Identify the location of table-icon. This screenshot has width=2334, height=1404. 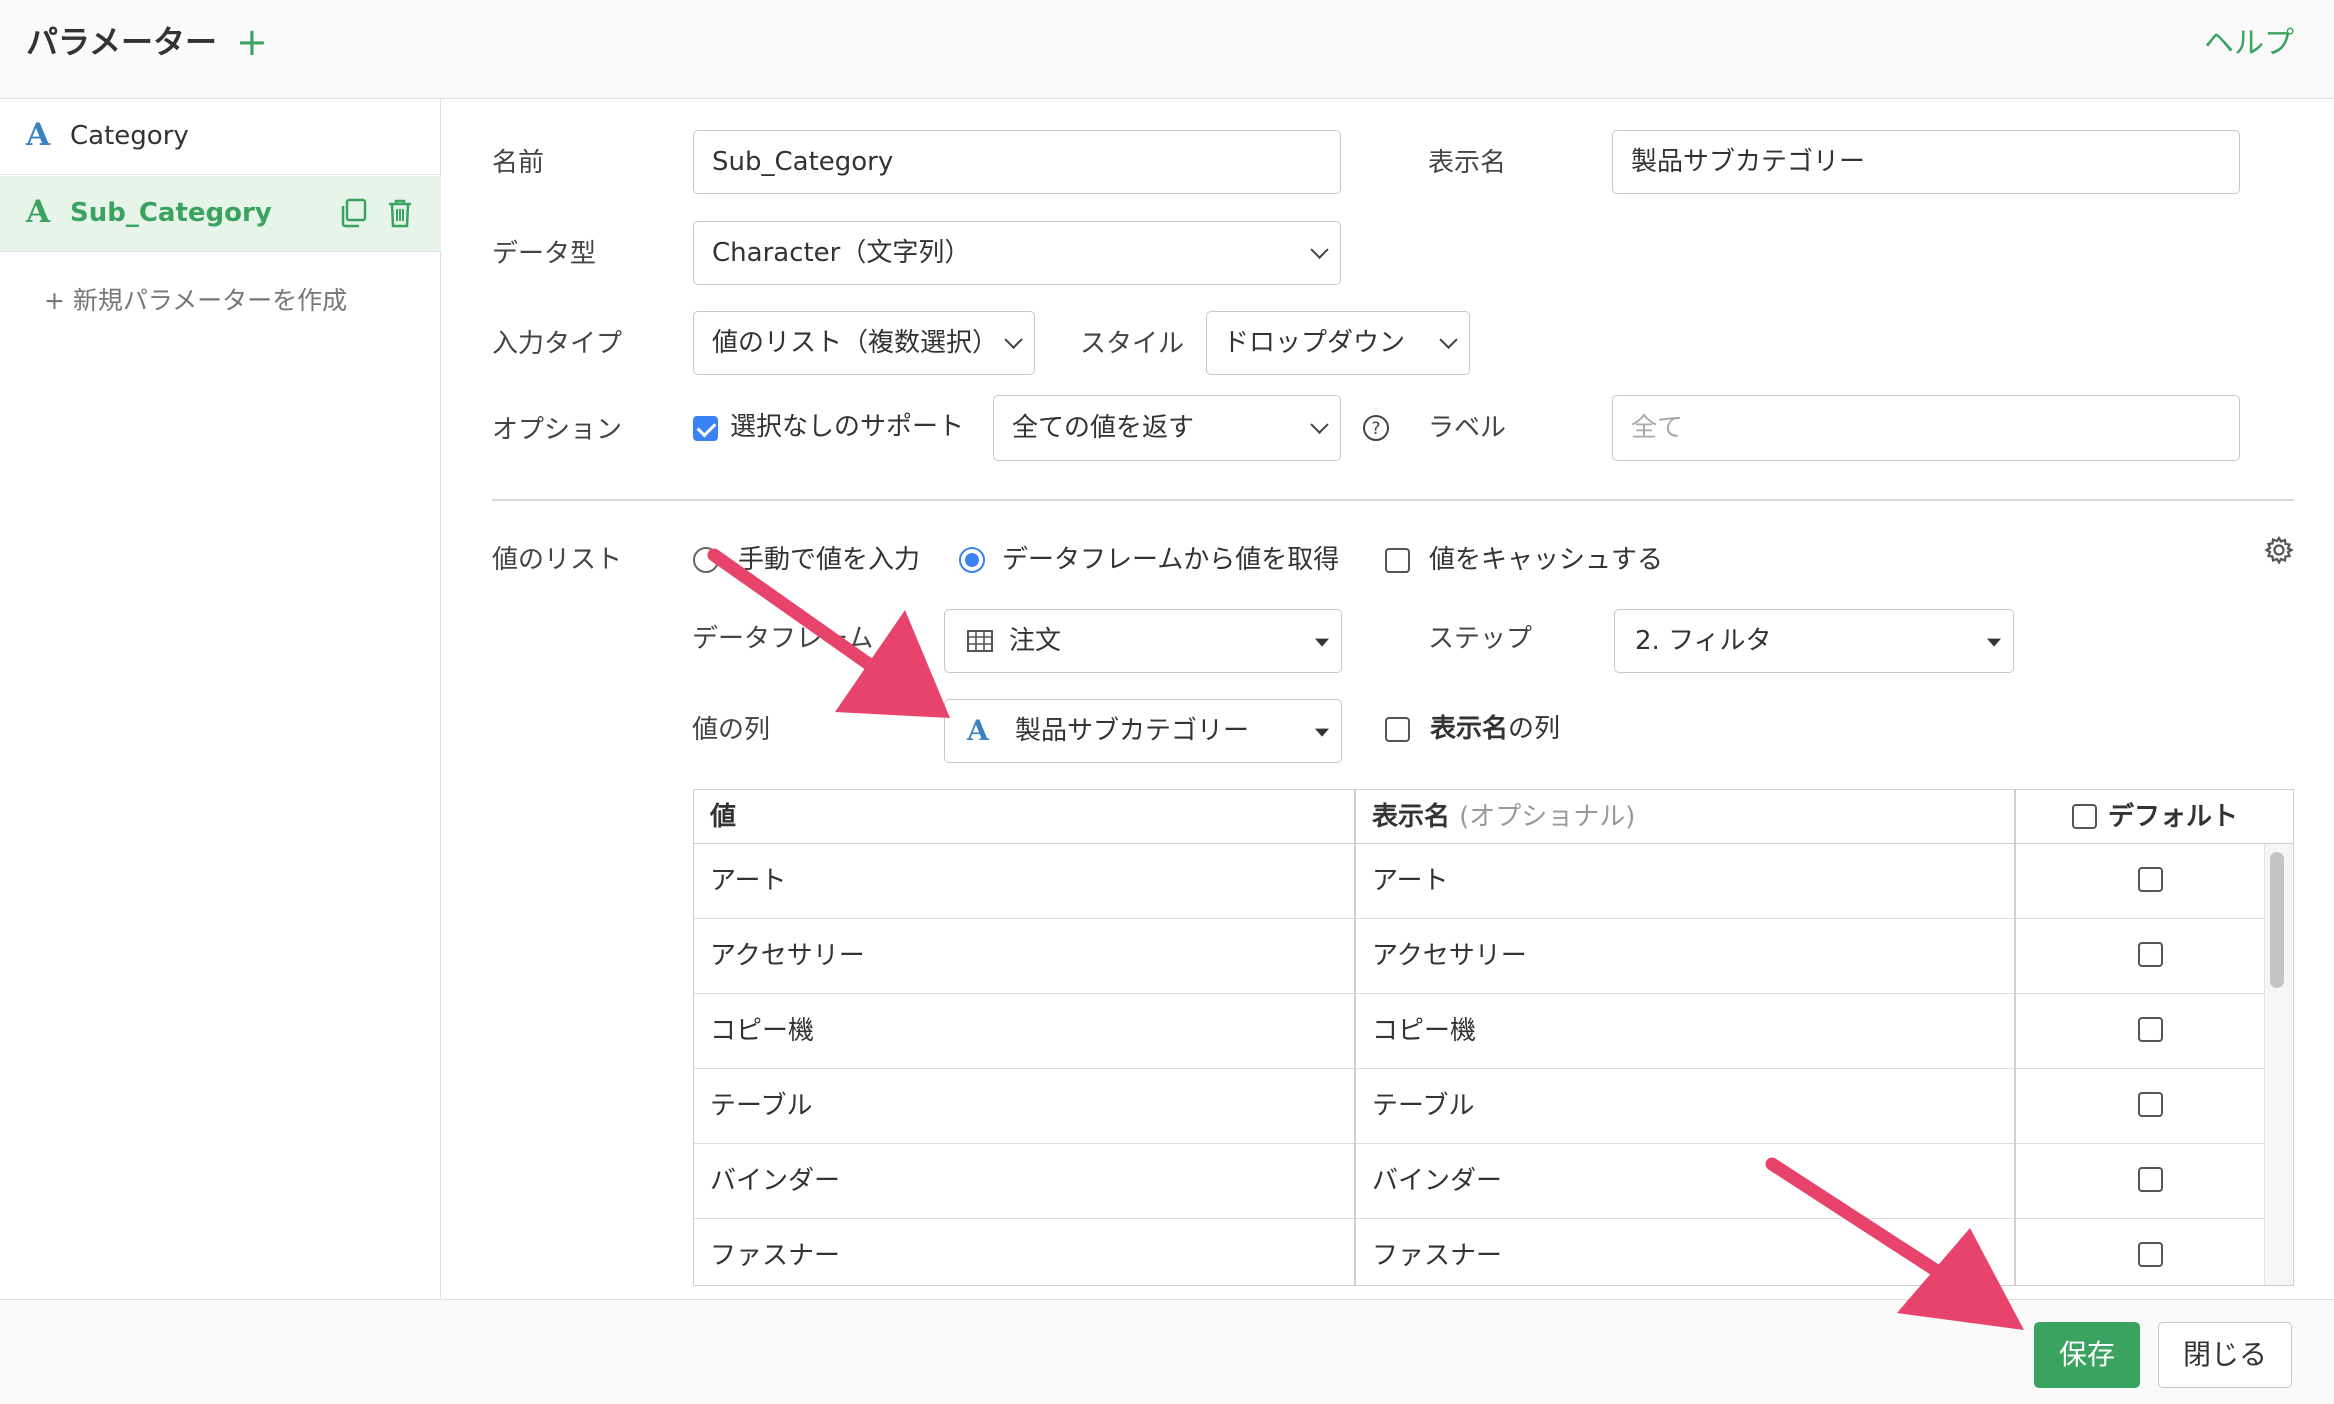
(980, 641).